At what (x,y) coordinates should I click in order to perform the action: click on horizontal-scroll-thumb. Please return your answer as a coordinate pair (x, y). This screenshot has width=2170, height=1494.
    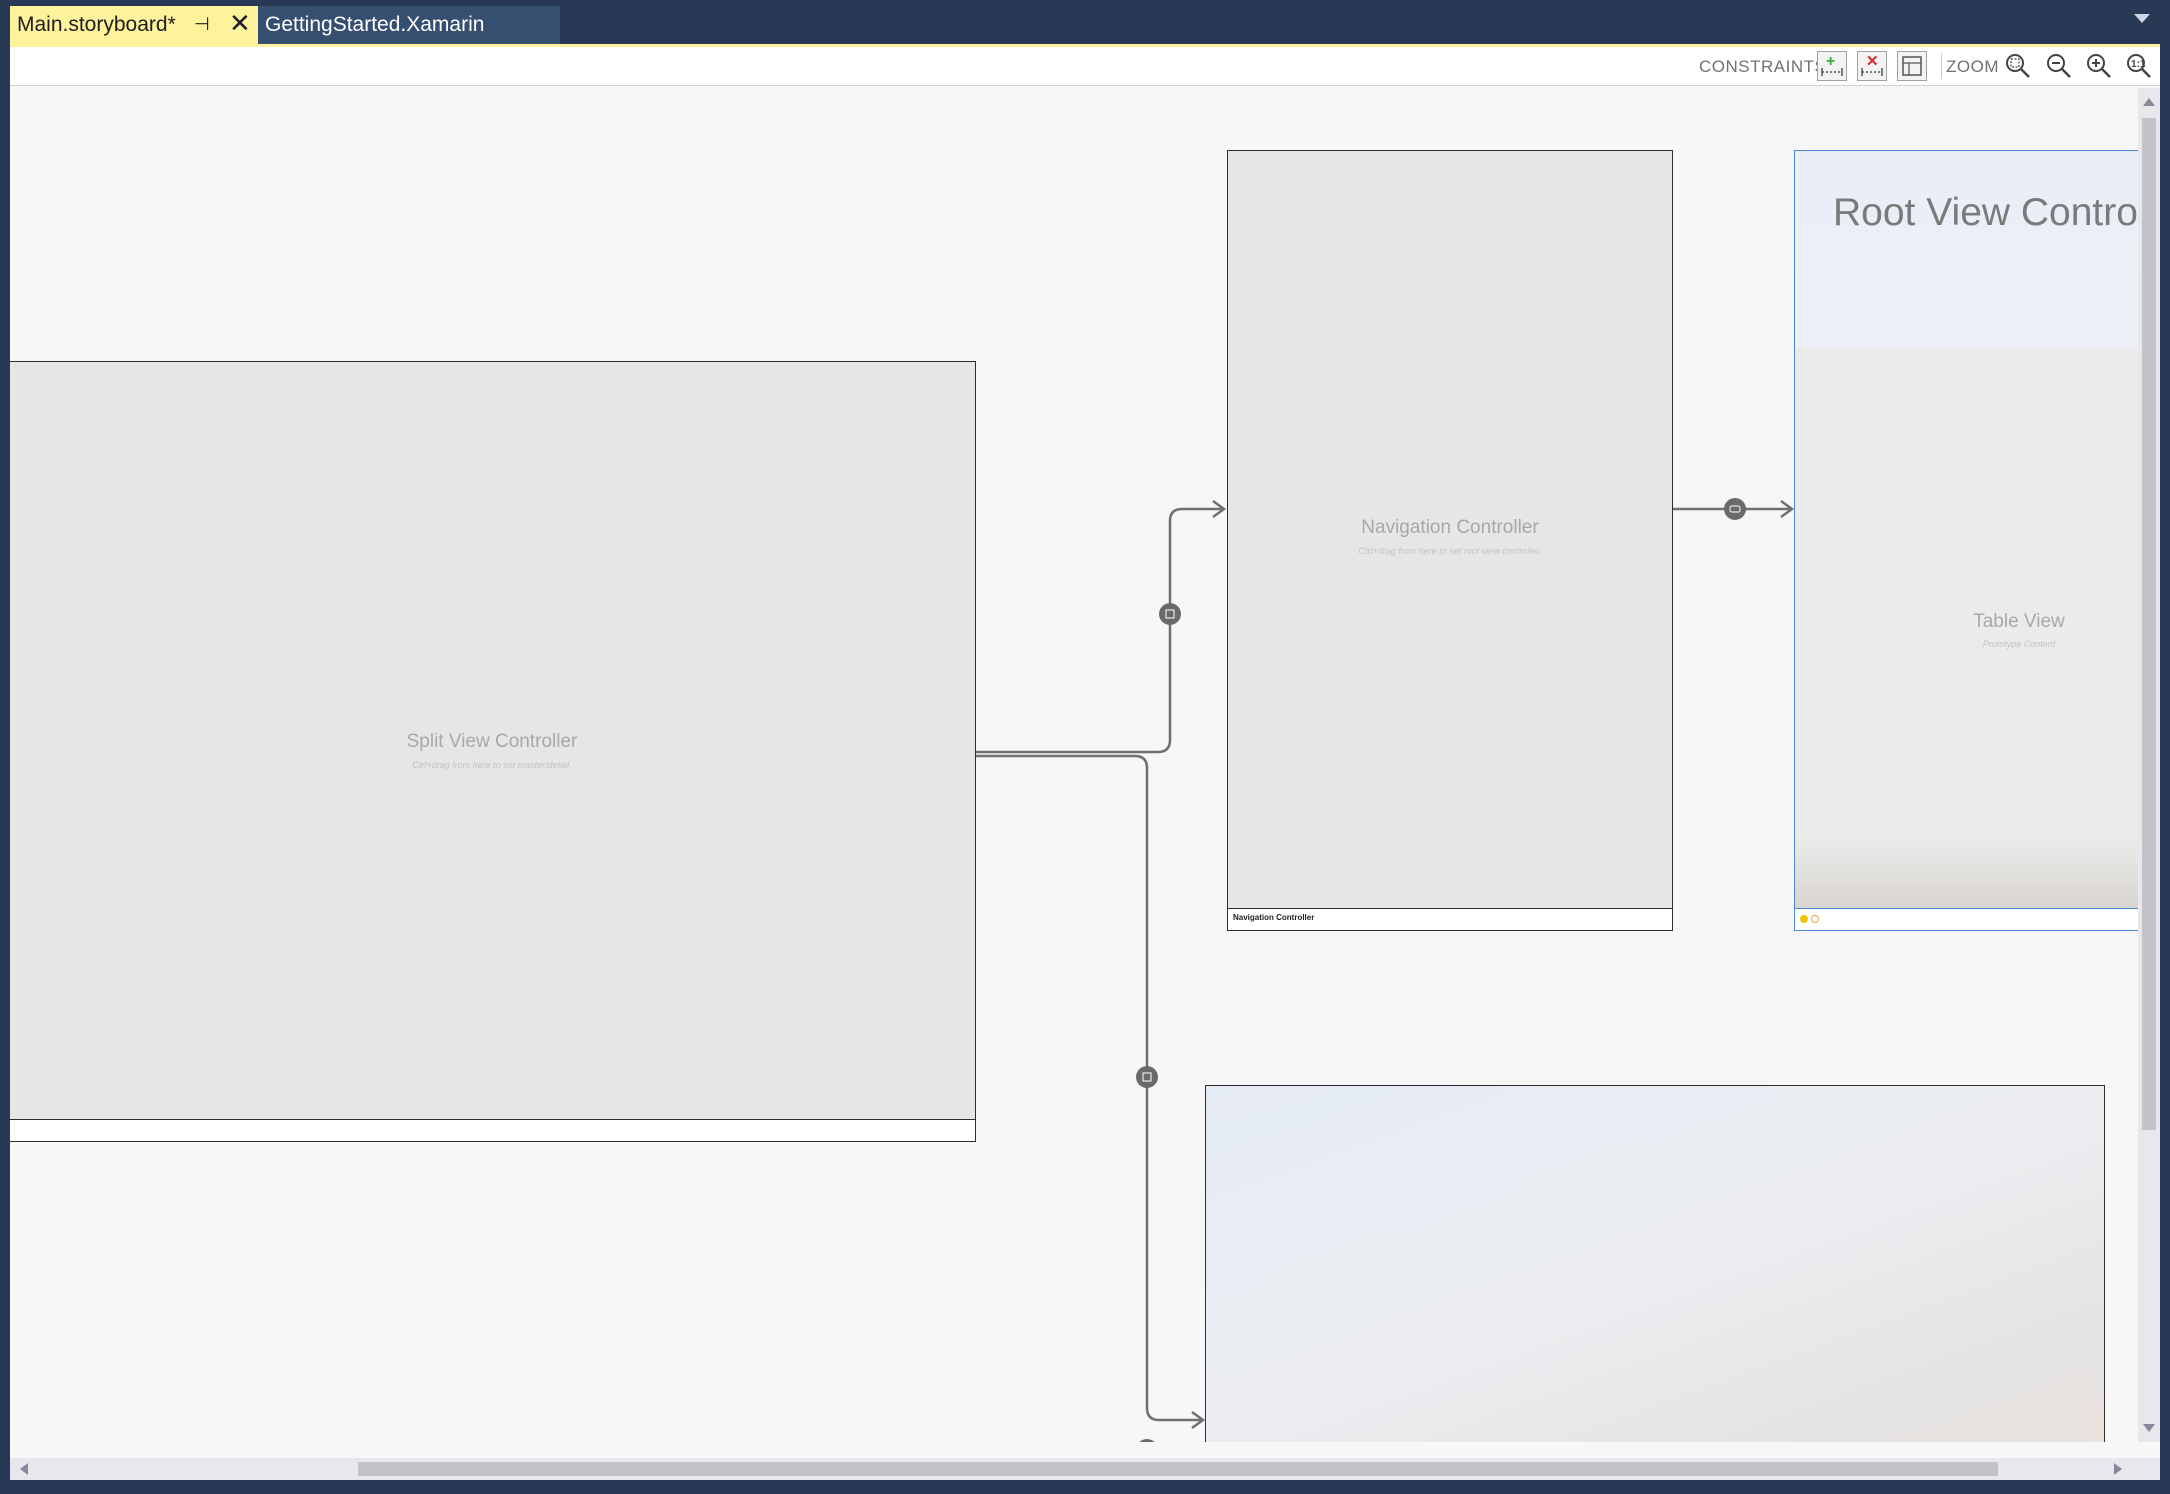
    Looking at the image, I should click on (1178, 1469).